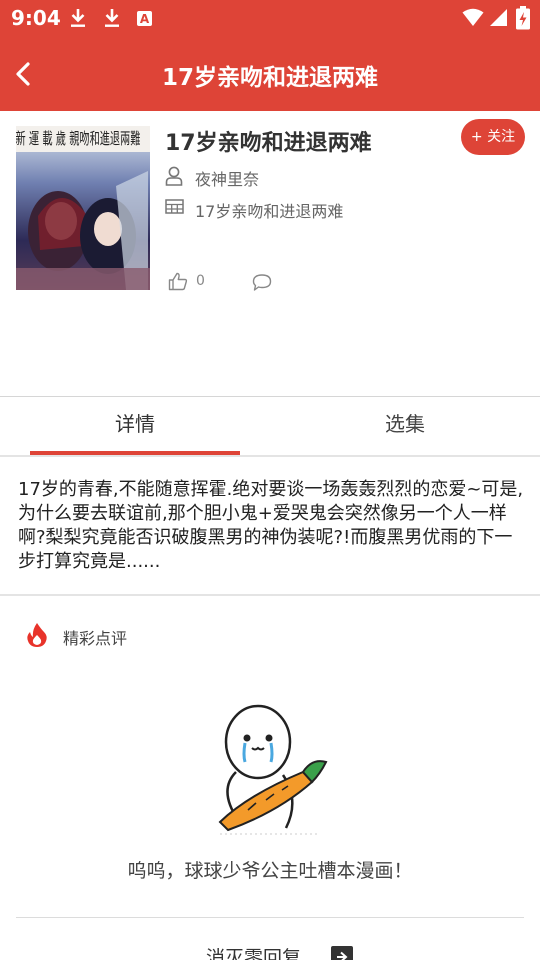 This screenshot has width=540, height=960. What do you see at coordinates (270, 871) in the screenshot?
I see `empty-comments-text: 呜呜，球球少爷公主吐槽本漫画！` at bounding box center [270, 871].